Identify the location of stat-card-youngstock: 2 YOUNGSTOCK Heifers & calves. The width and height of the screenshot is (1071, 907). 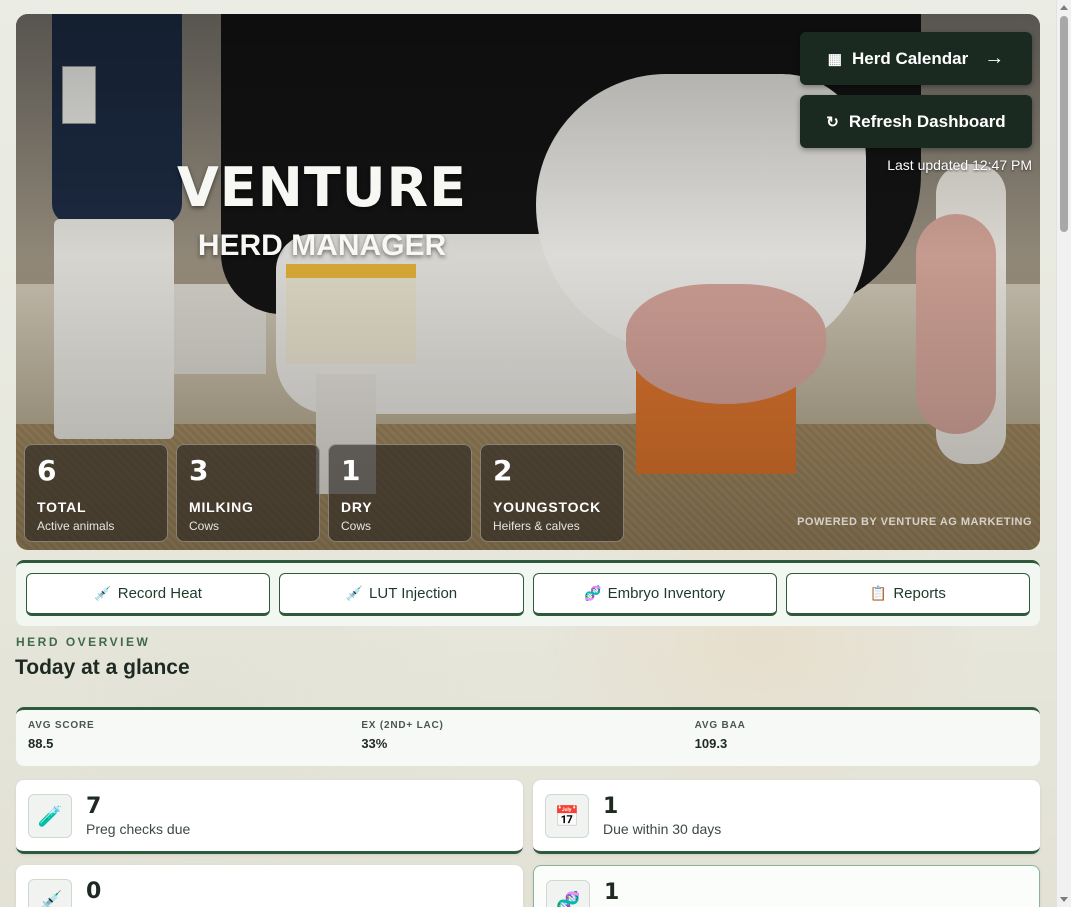
(552, 493).